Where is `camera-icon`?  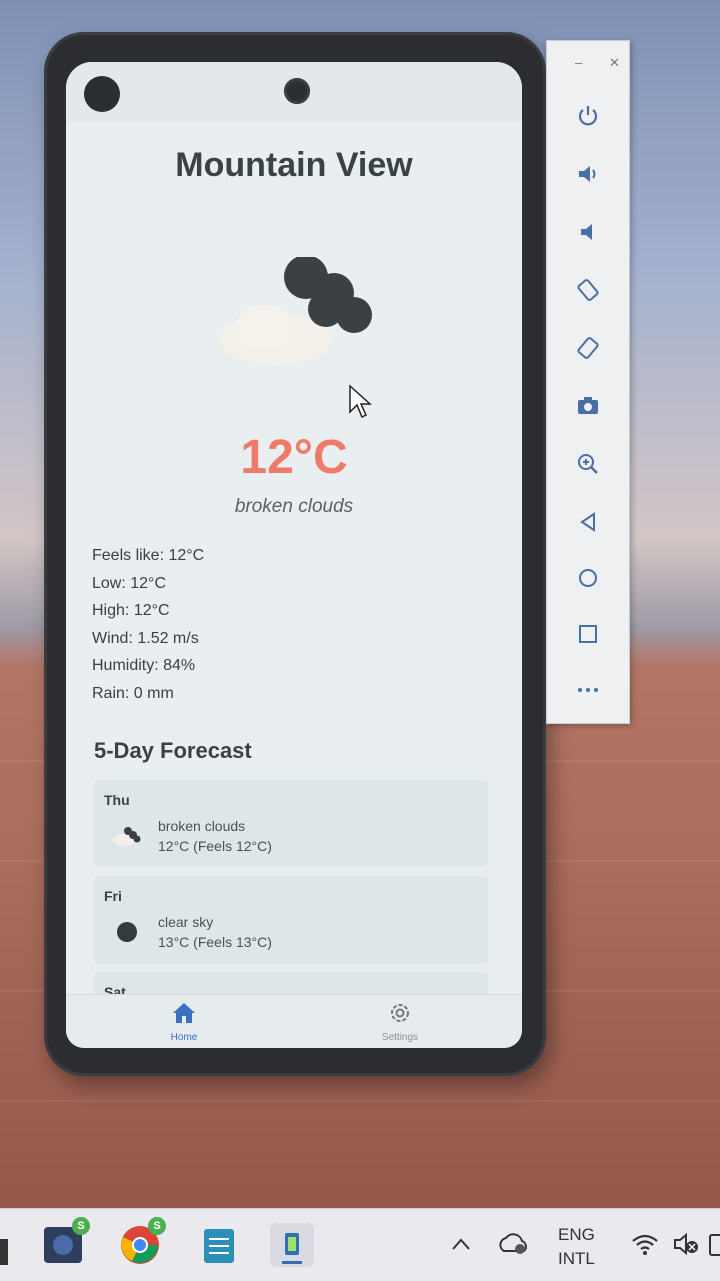
camera-icon is located at coordinates (588, 406).